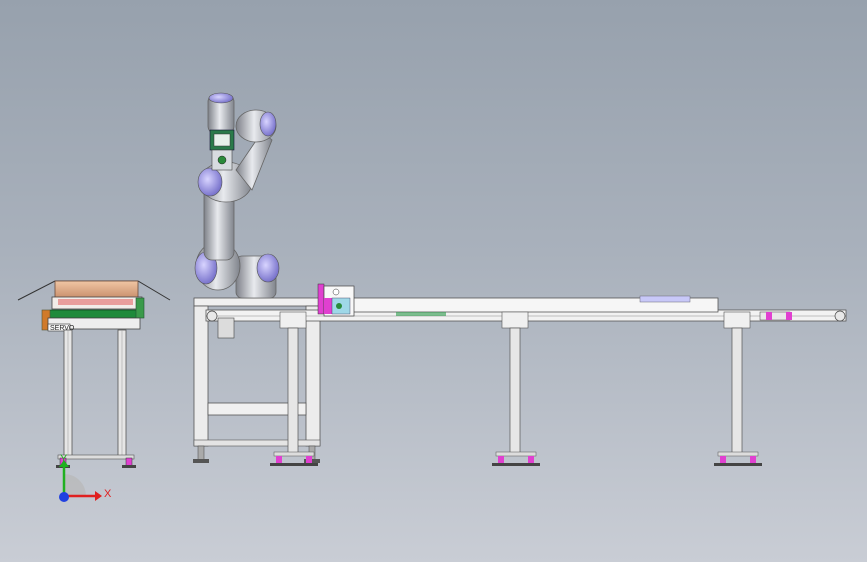 This screenshot has width=867, height=562. I want to click on base-joint-cap, so click(268, 268).